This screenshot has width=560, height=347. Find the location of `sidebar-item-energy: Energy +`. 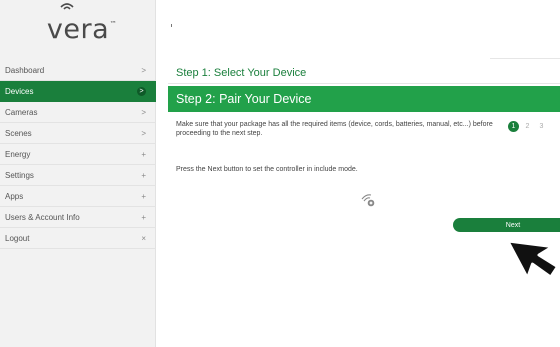

sidebar-item-energy: Energy + is located at coordinates (78, 154).